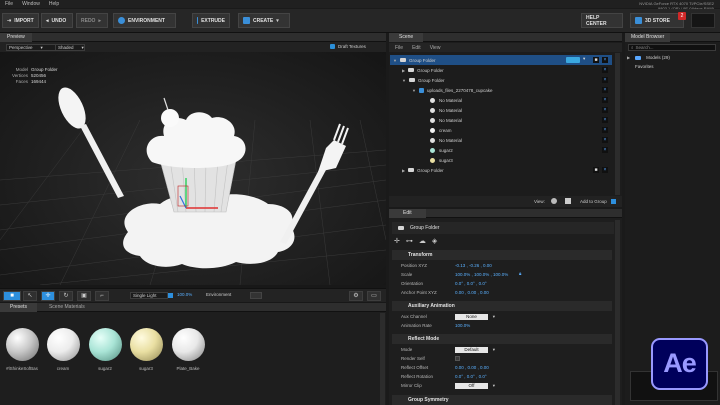 Image resolution: width=720 pixels, height=405 pixels. Describe the element at coordinates (501, 80) in the screenshot. I see `tree-row-group-folder: ▼ Group Folder ×` at that location.